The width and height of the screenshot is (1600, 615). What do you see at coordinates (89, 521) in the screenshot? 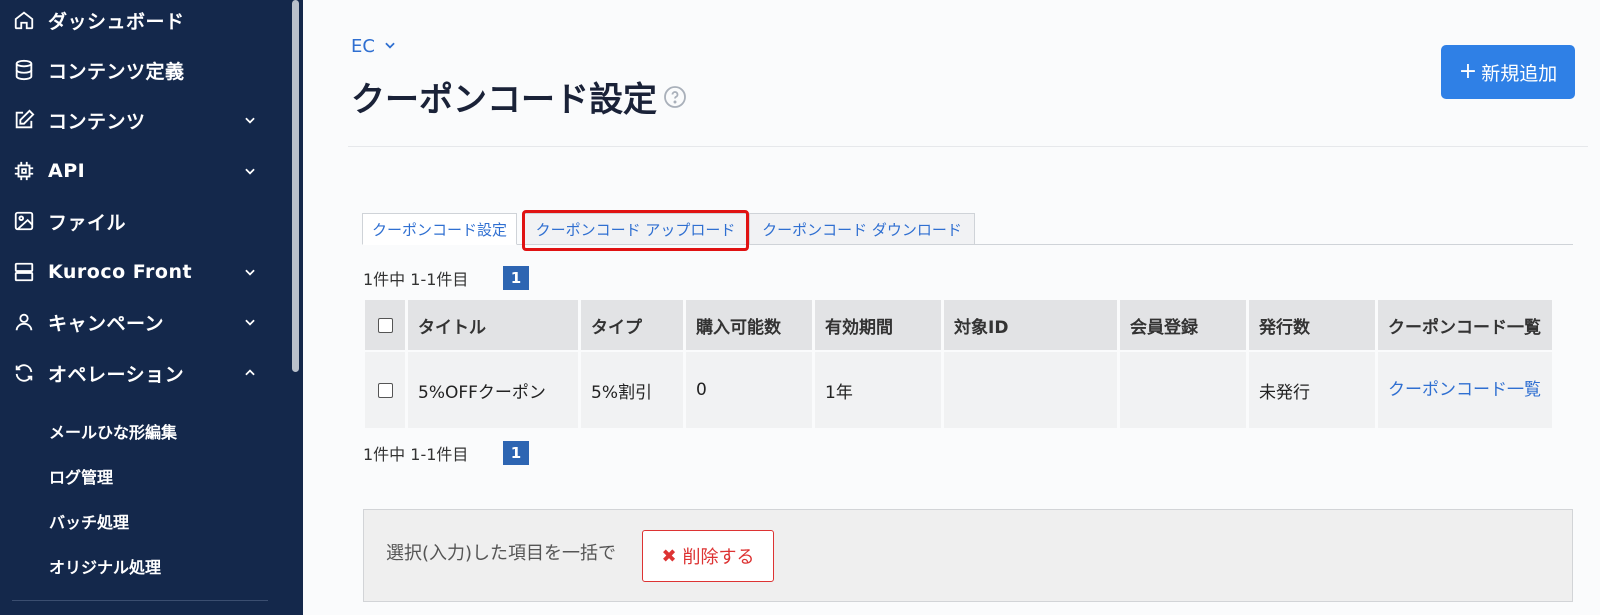
I see `sidebar-subitem-batch: バッチ処理` at bounding box center [89, 521].